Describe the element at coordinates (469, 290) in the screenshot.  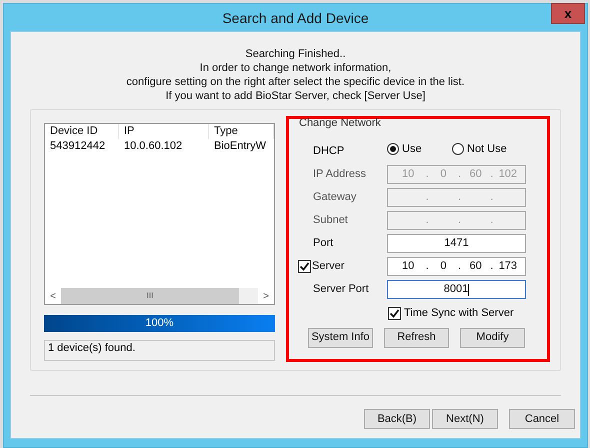
I see `text-cursor` at that location.